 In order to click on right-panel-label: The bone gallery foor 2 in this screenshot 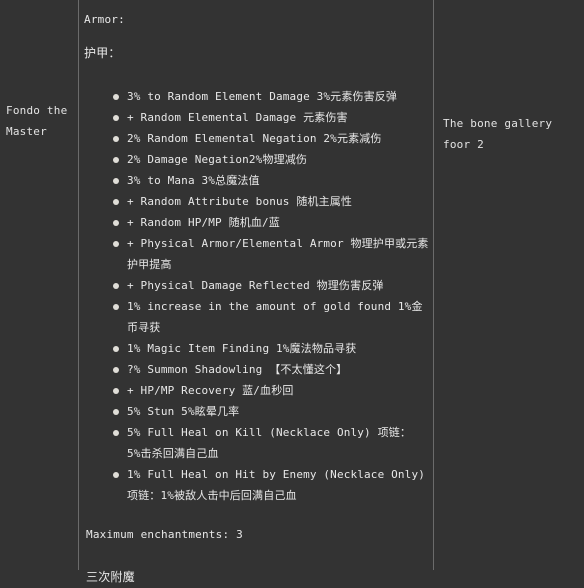, I will do `click(498, 134)`.